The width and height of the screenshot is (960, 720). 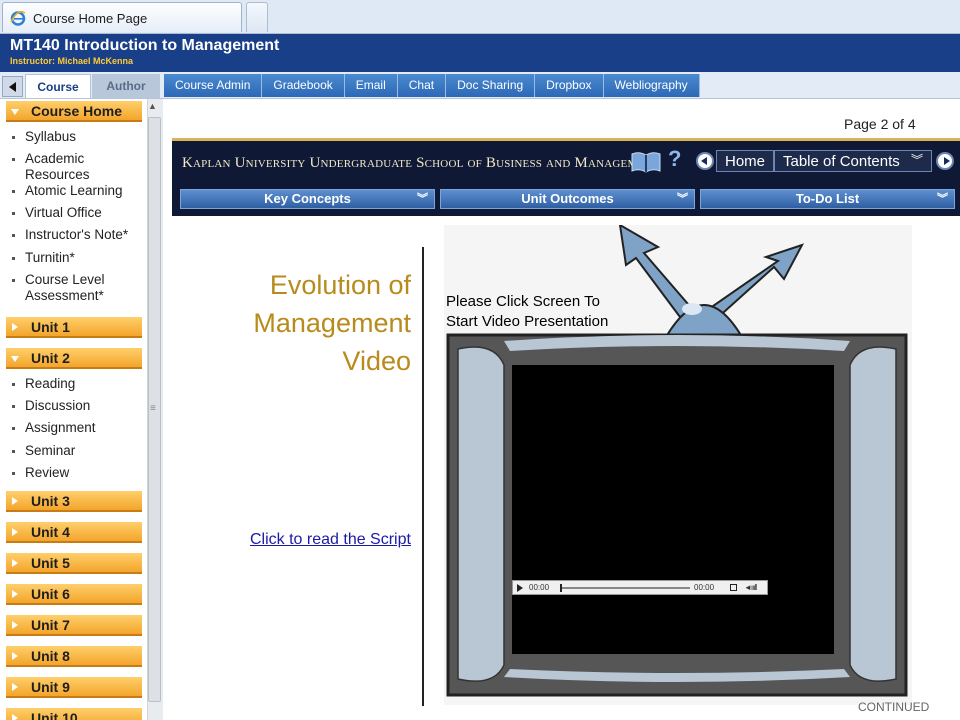 I want to click on sidebar-item-atomic-learning: Atomic Learning, so click(x=76, y=191).